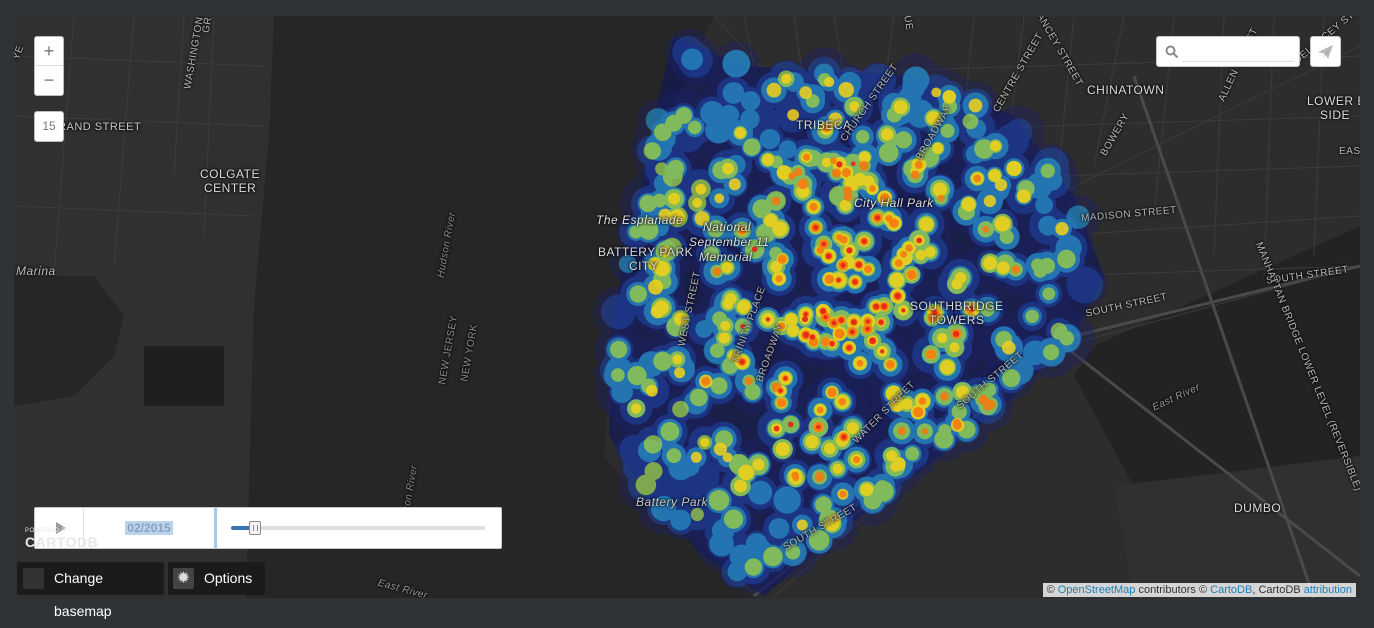  Describe the element at coordinates (83, 594) in the screenshot. I see `change-basemap-label: Change basemap` at that location.